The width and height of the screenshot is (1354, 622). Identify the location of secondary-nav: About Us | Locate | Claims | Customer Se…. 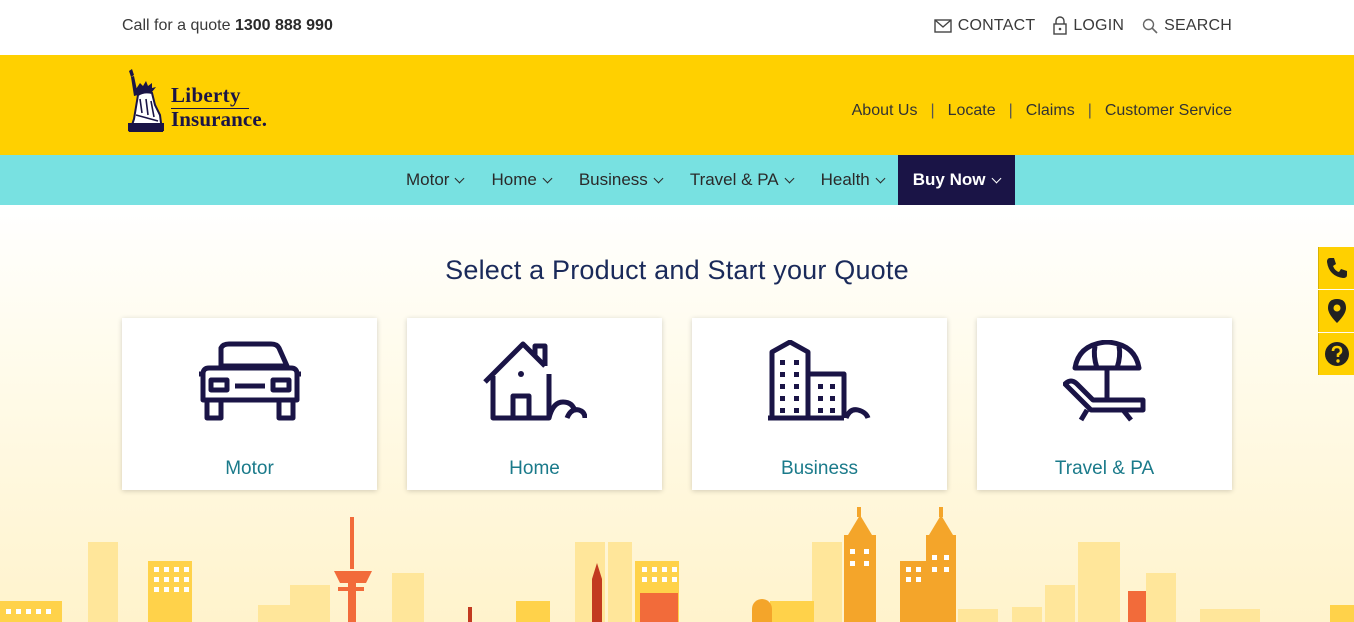
(1042, 111).